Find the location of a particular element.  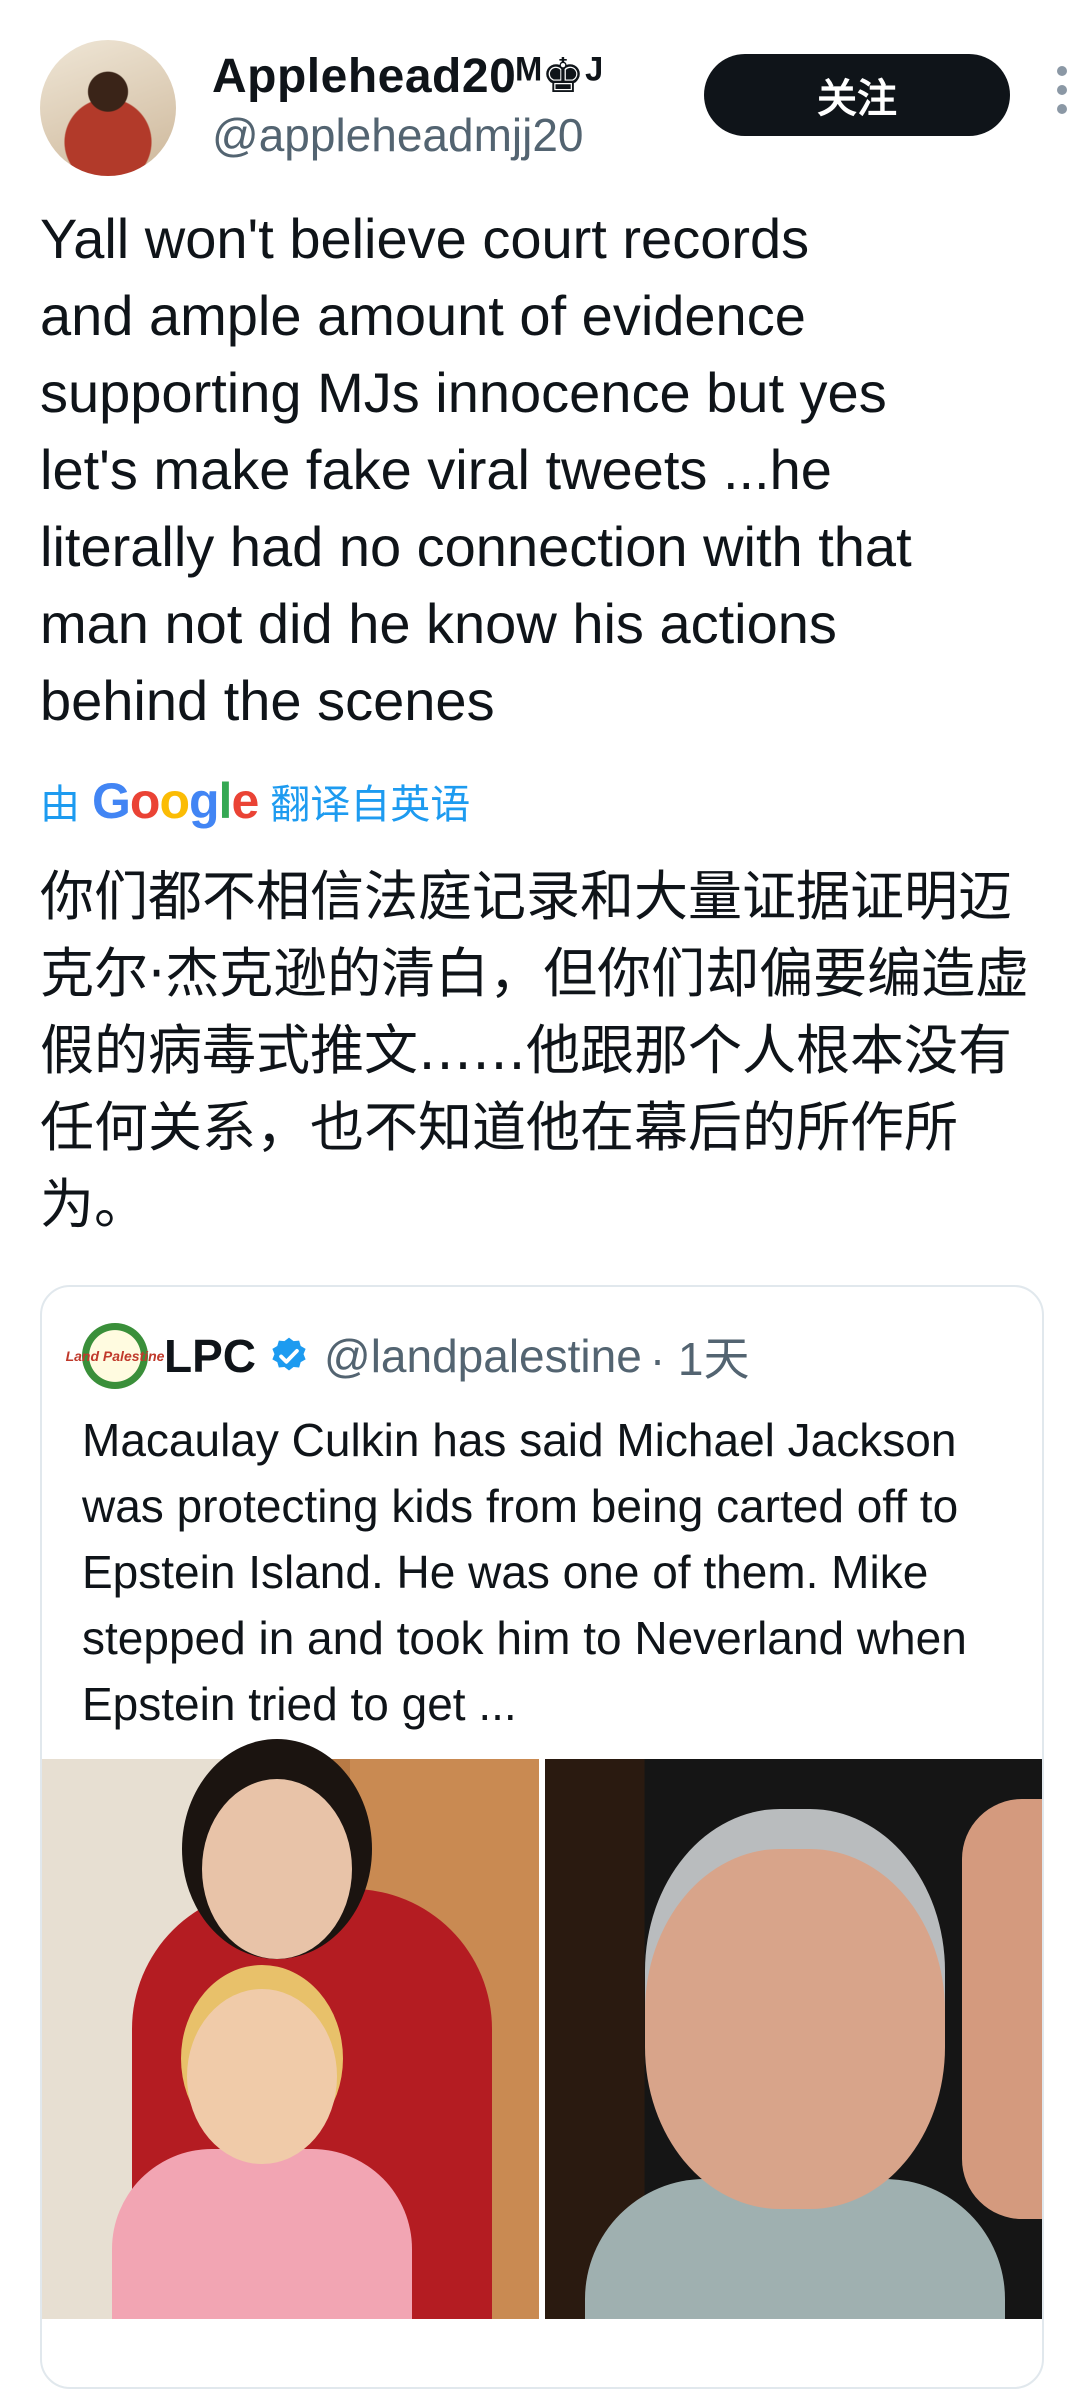

translation-attribution: 由 Google 翻译自英语 is located at coordinates (255, 801).